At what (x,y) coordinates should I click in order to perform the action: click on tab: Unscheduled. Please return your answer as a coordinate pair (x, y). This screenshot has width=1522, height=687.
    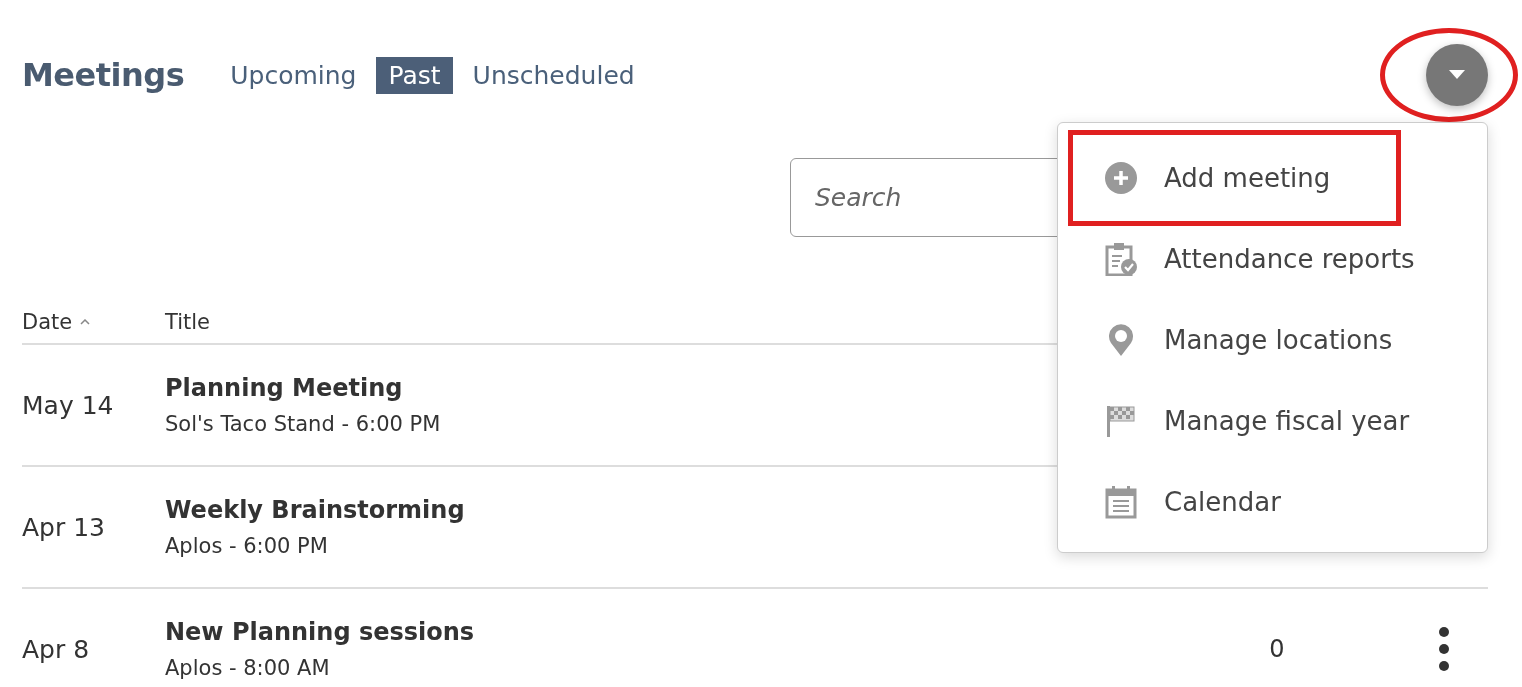
    Looking at the image, I should click on (553, 75).